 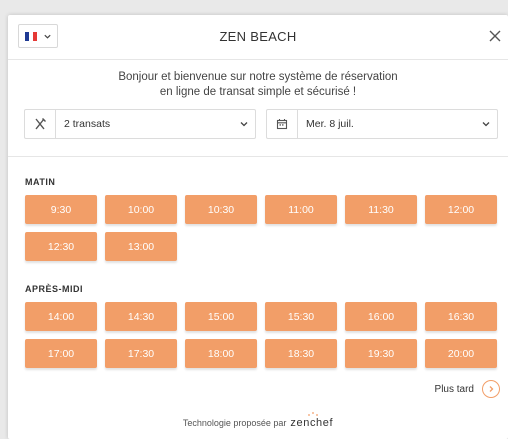 I want to click on calendar-icon, so click(x=282, y=124).